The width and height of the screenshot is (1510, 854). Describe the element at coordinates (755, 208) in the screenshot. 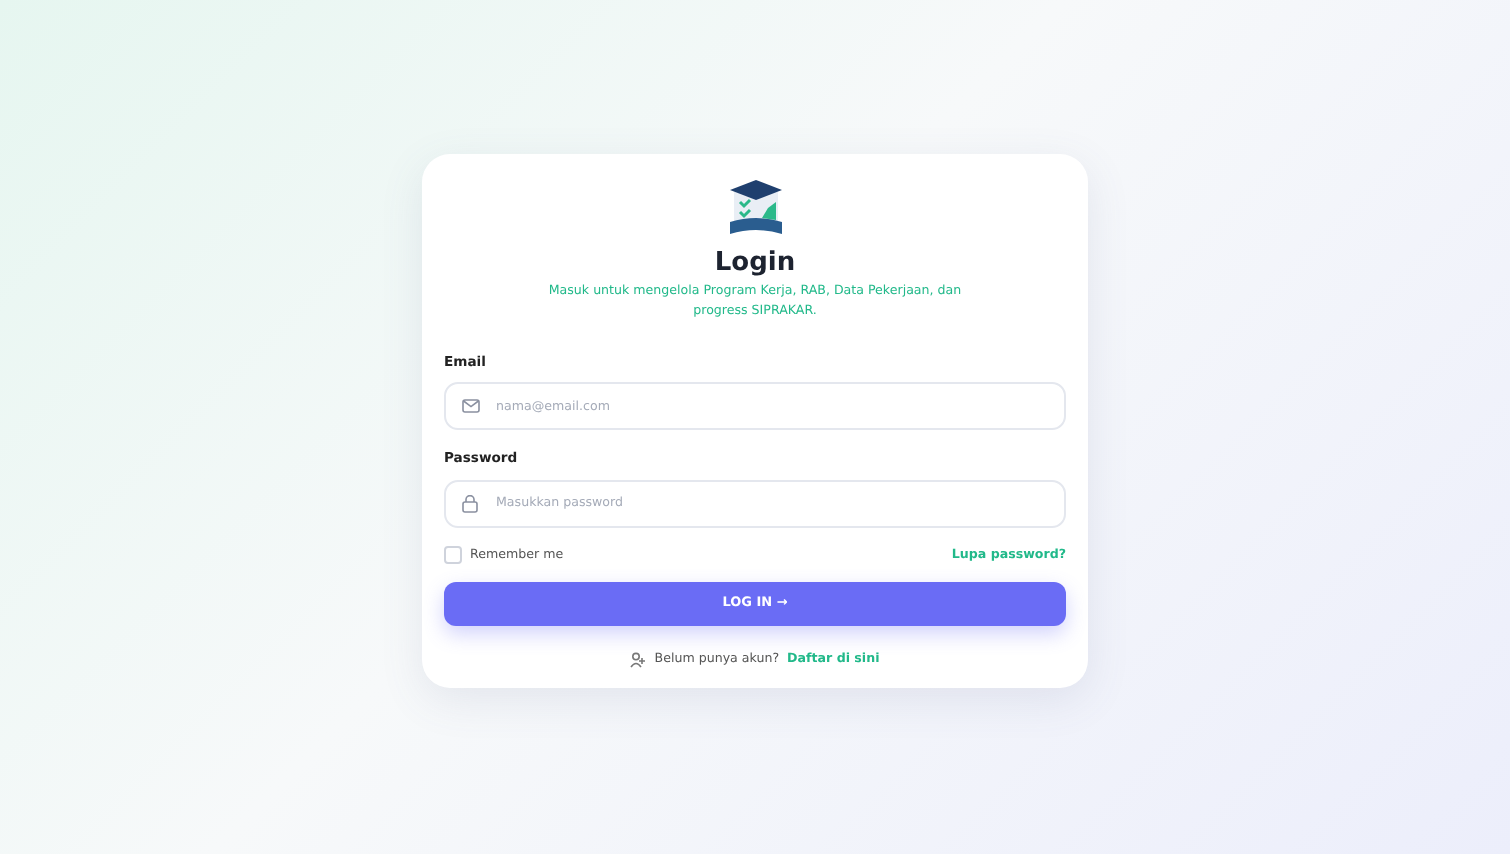

I see `logo-icon` at that location.